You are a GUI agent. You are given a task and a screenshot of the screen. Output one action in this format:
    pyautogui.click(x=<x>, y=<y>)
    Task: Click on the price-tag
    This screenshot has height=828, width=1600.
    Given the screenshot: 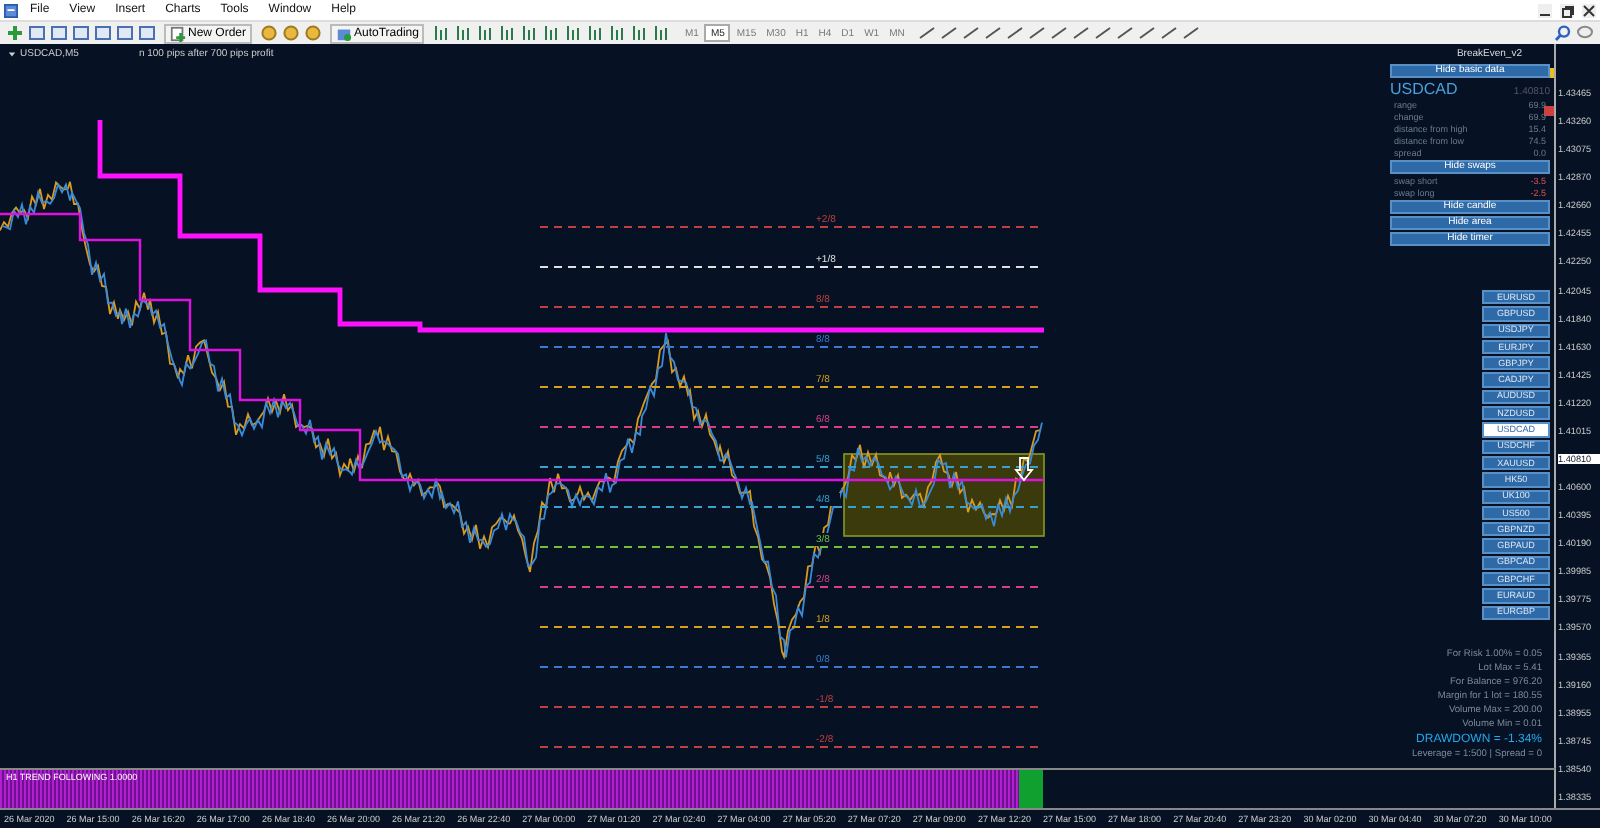 What is the action you would take?
    pyautogui.click(x=1549, y=111)
    